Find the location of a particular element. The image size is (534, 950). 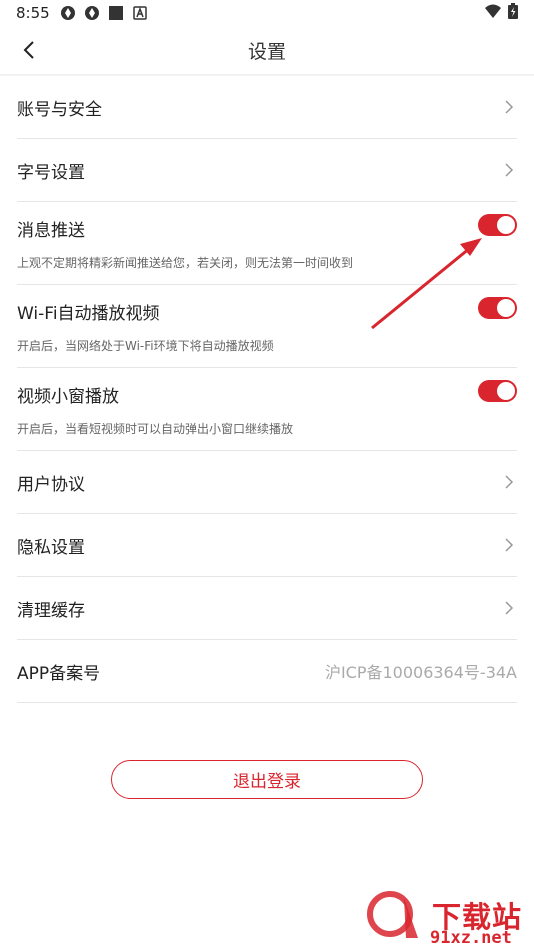

status-bar: 8:55 is located at coordinates (267, 13).